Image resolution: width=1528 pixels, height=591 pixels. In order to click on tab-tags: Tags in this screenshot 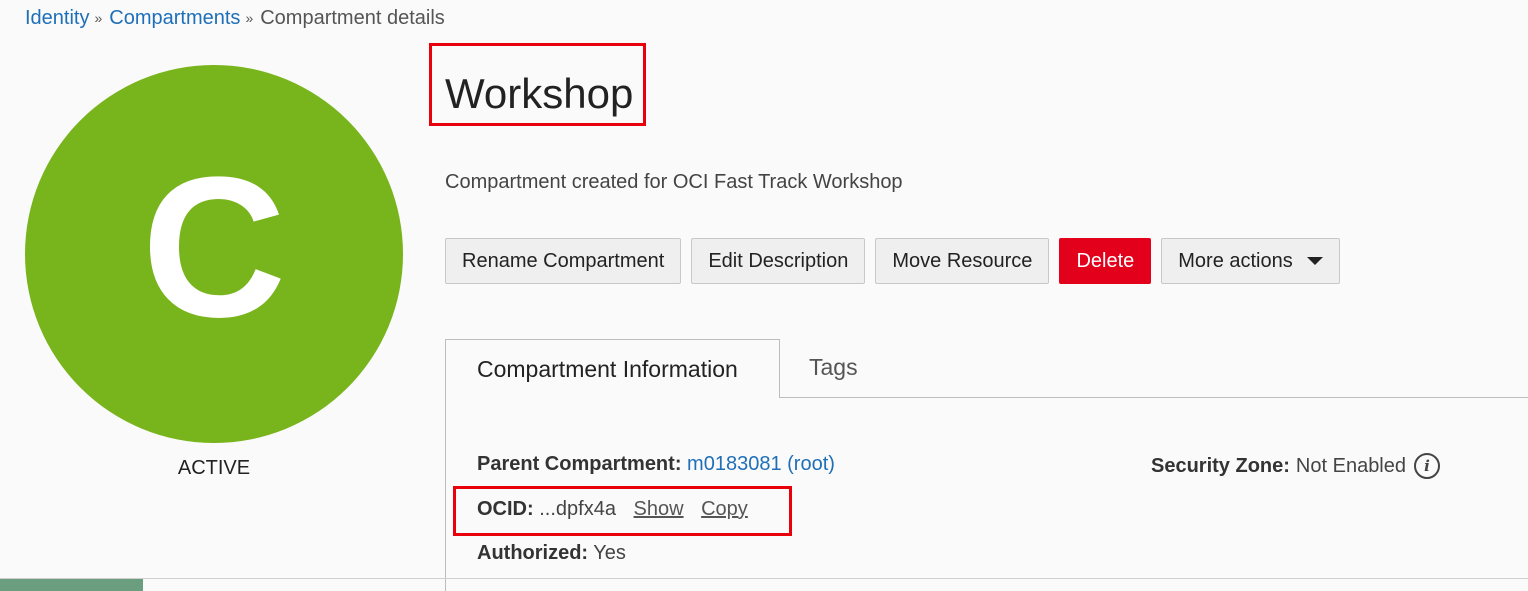, I will do `click(833, 367)`.